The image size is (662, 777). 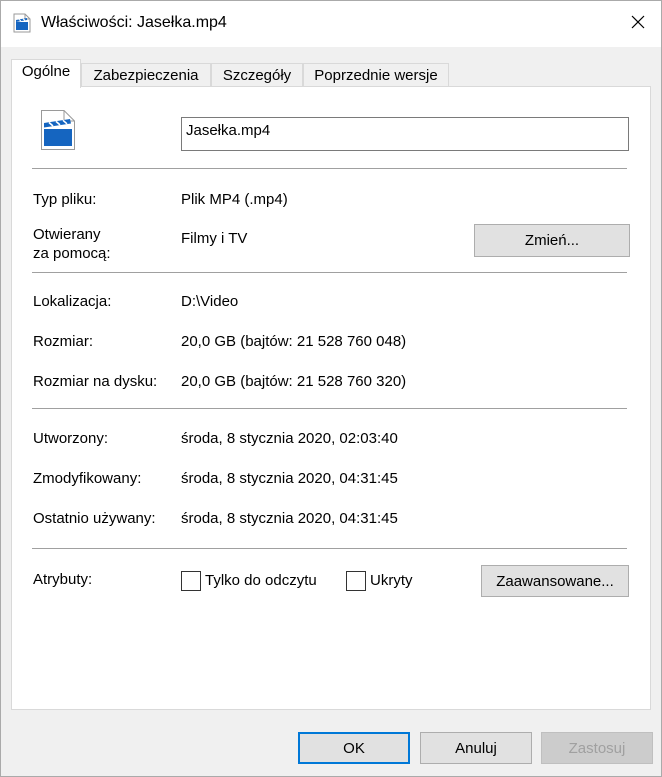 I want to click on tab-label: Ogólne, so click(x=46, y=71).